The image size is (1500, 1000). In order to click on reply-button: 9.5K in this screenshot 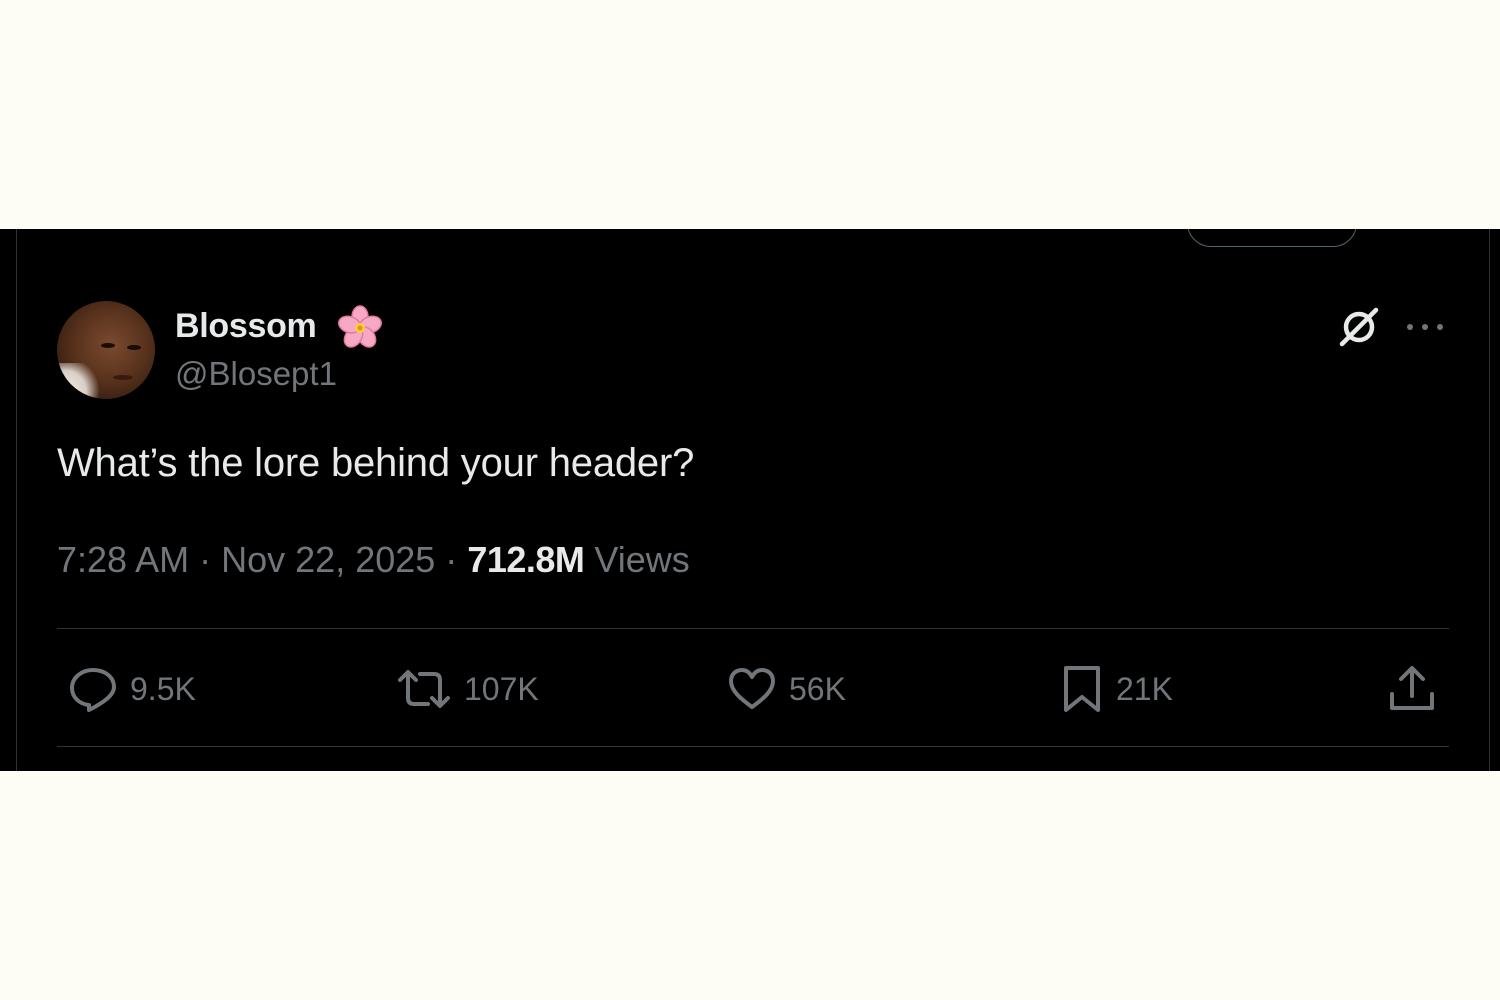, I will do `click(132, 689)`.